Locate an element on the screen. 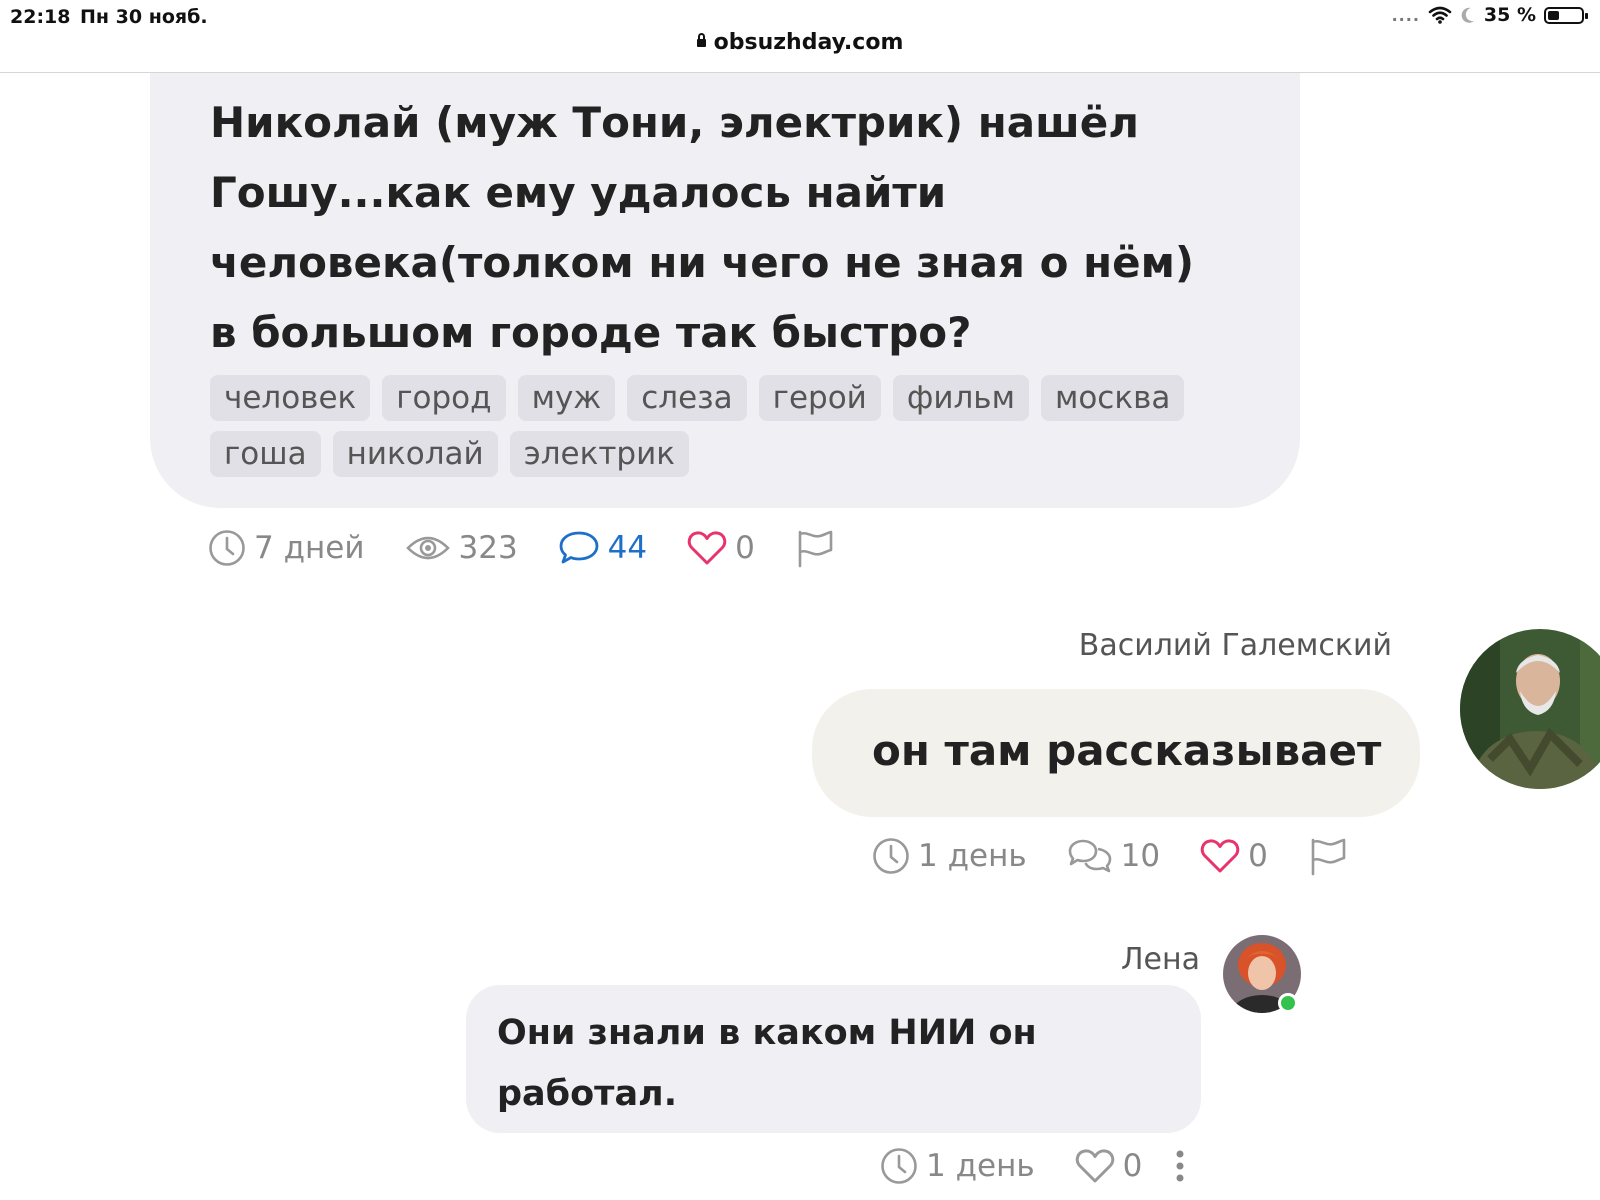  comment-meta: 1 день 0 is located at coordinates (1053, 1166).